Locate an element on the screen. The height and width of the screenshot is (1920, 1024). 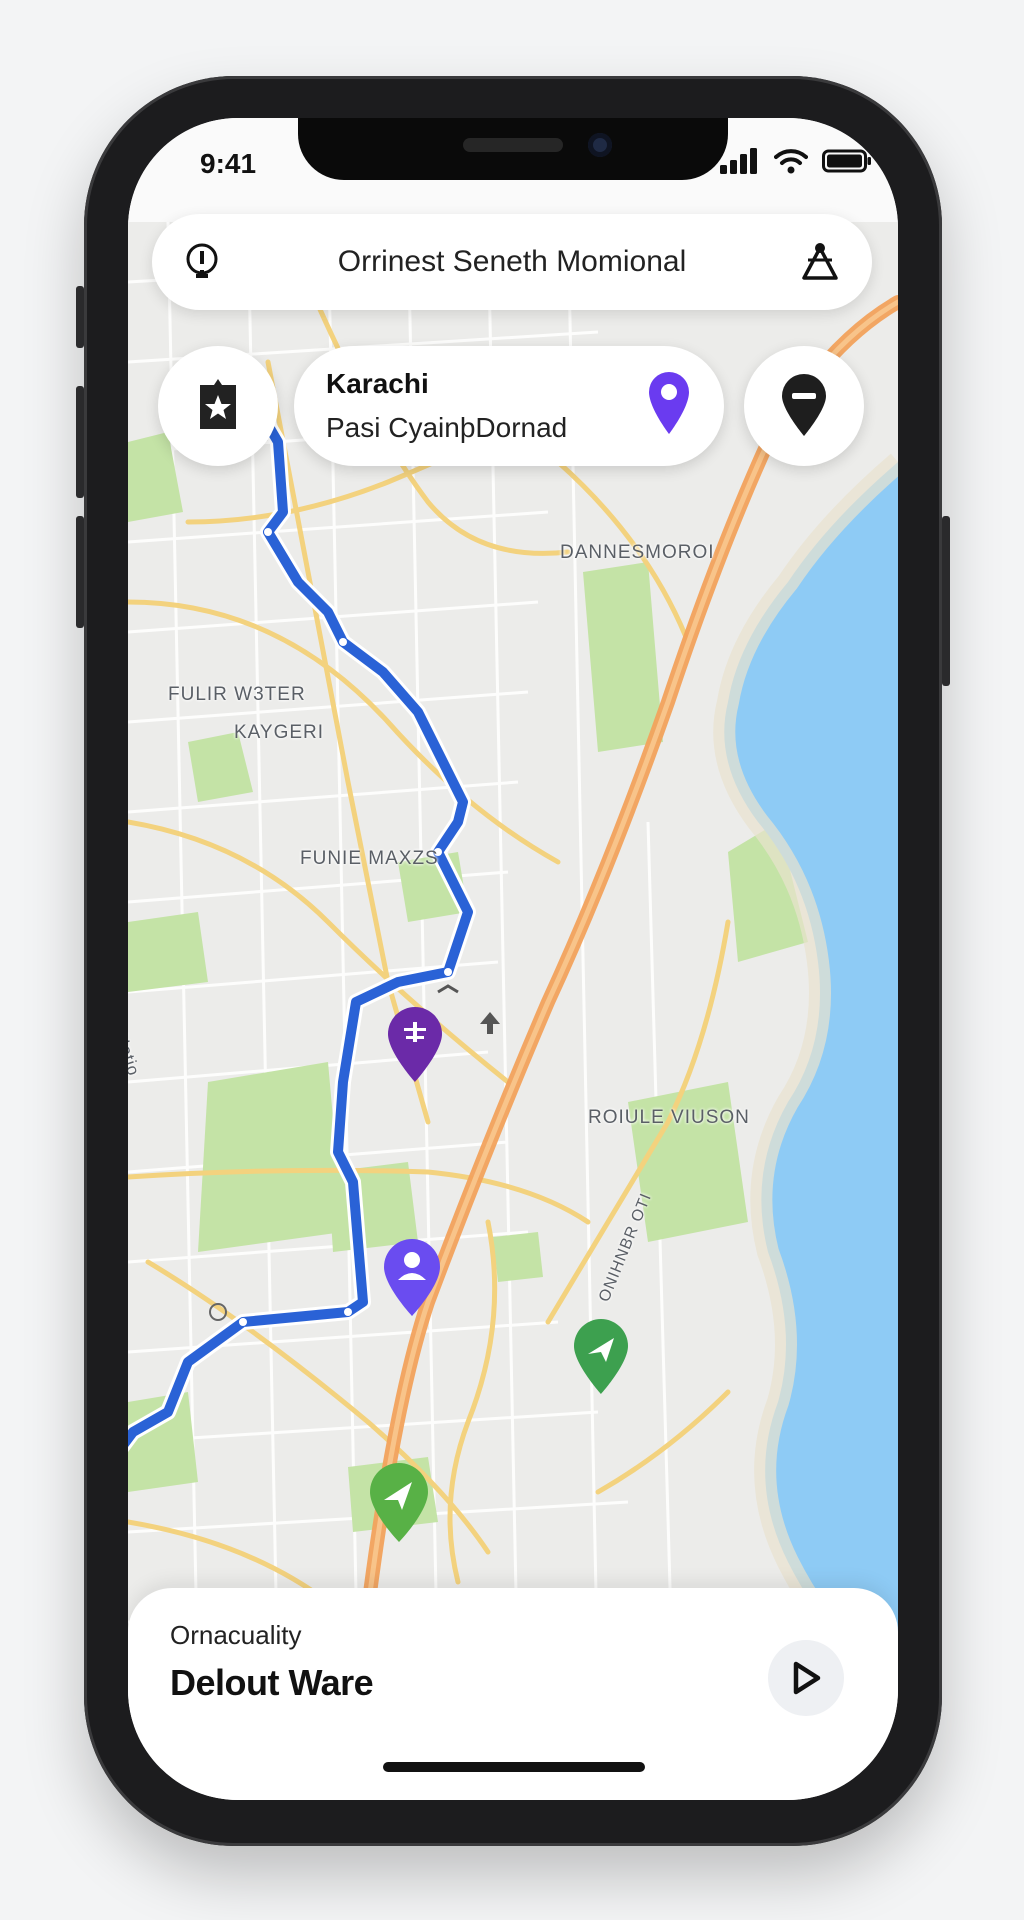
map-pin-green-direction is located at coordinates (601, 1356).